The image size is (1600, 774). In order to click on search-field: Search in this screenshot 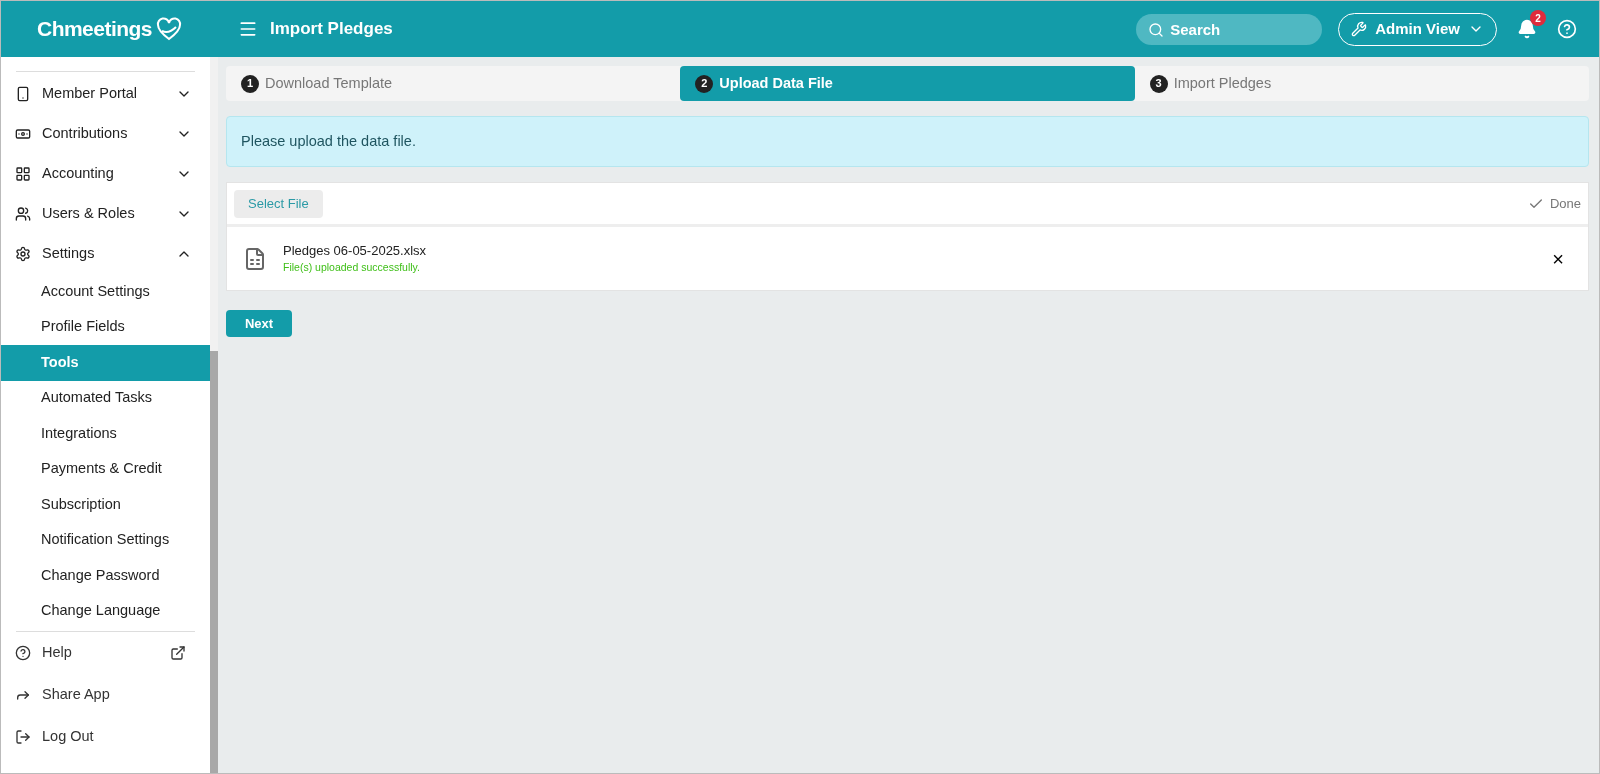, I will do `click(1229, 29)`.